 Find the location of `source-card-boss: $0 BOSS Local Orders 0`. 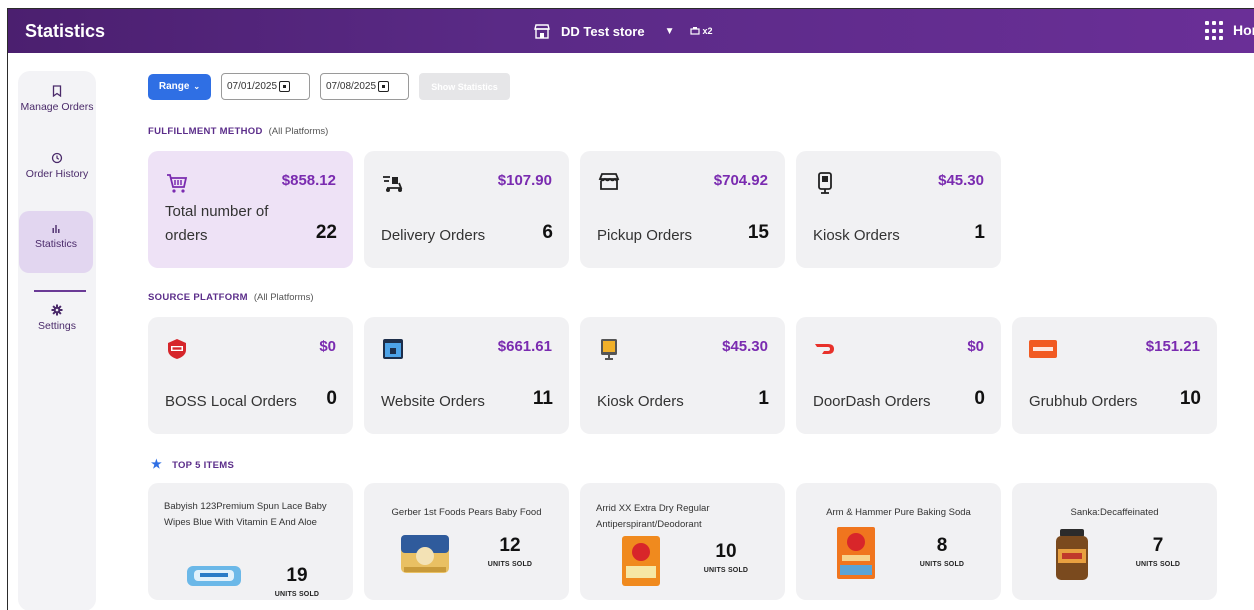

source-card-boss: $0 BOSS Local Orders 0 is located at coordinates (250, 375).